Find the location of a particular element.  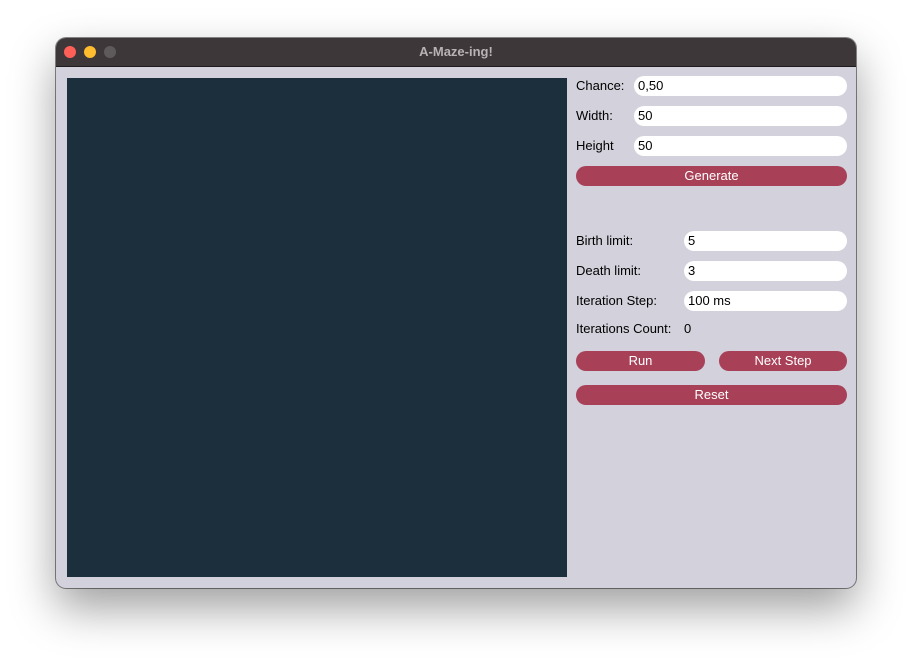

iteration-step-label: Iteration Step: is located at coordinates (616, 300).